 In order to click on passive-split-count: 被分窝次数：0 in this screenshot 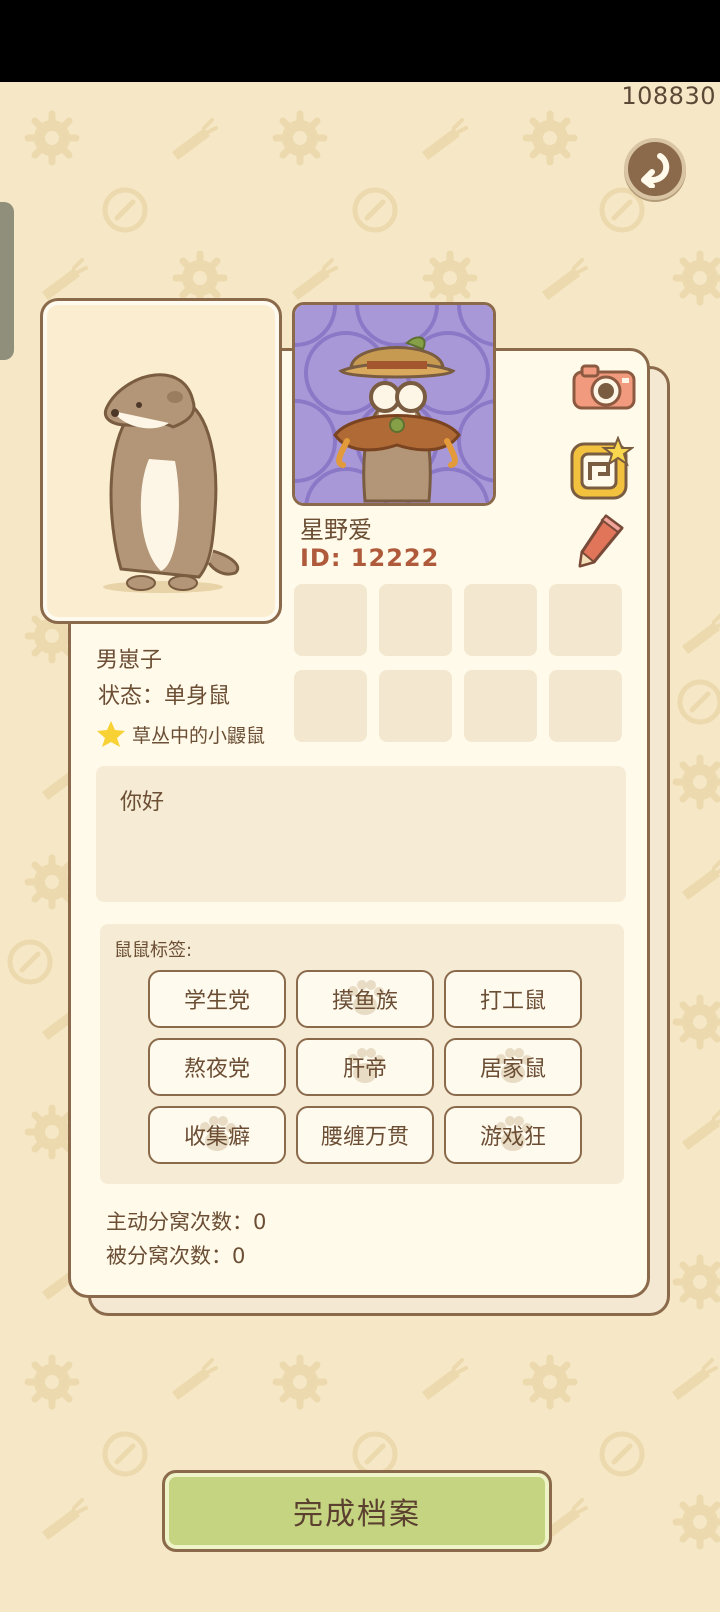, I will do `click(176, 1256)`.